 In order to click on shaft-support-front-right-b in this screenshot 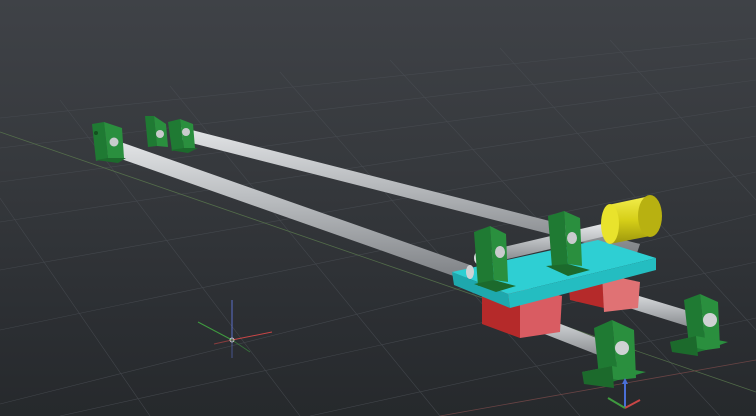, I will do `click(699, 325)`.